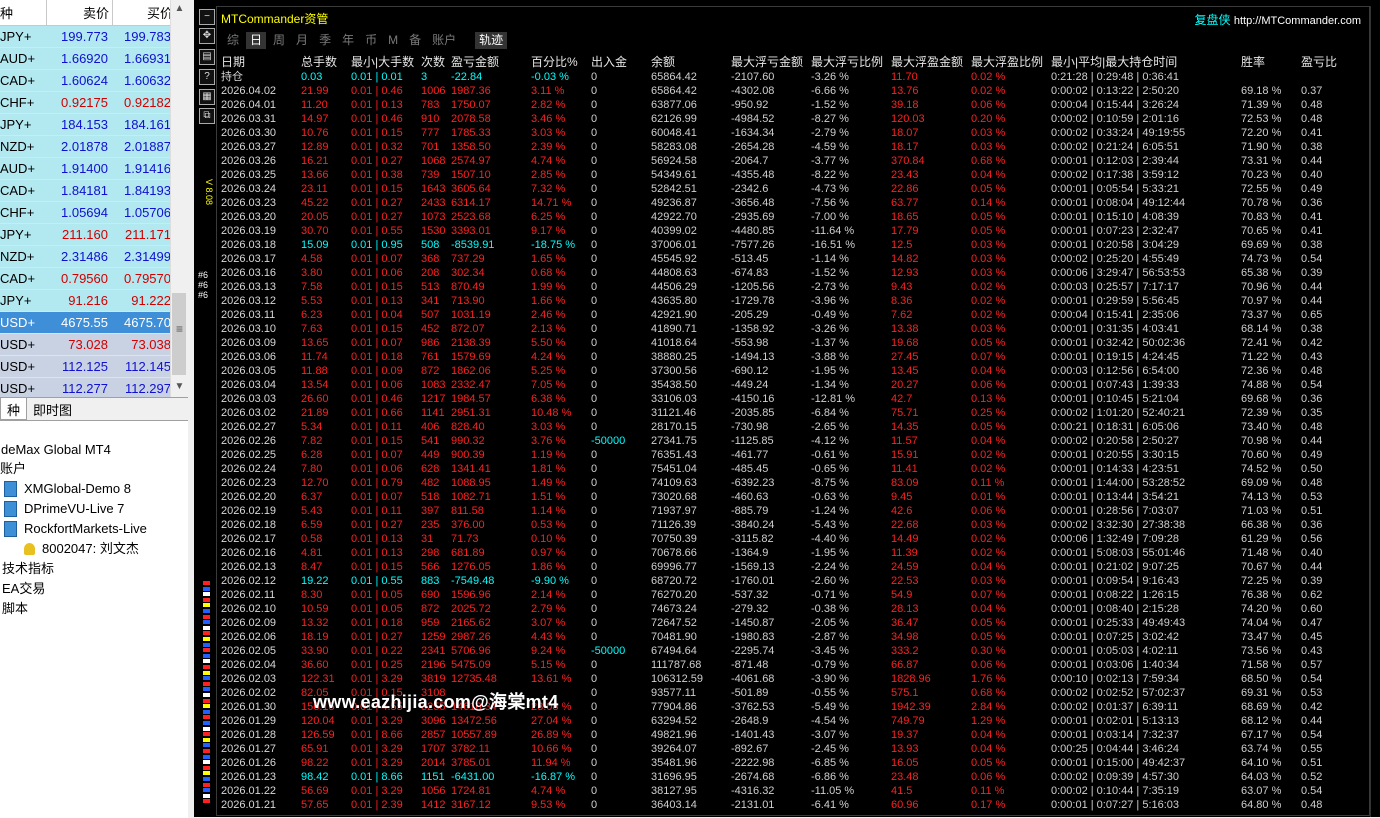 The image size is (1380, 818). Describe the element at coordinates (14, 409) in the screenshot. I see `tab-symbols: 种` at that location.